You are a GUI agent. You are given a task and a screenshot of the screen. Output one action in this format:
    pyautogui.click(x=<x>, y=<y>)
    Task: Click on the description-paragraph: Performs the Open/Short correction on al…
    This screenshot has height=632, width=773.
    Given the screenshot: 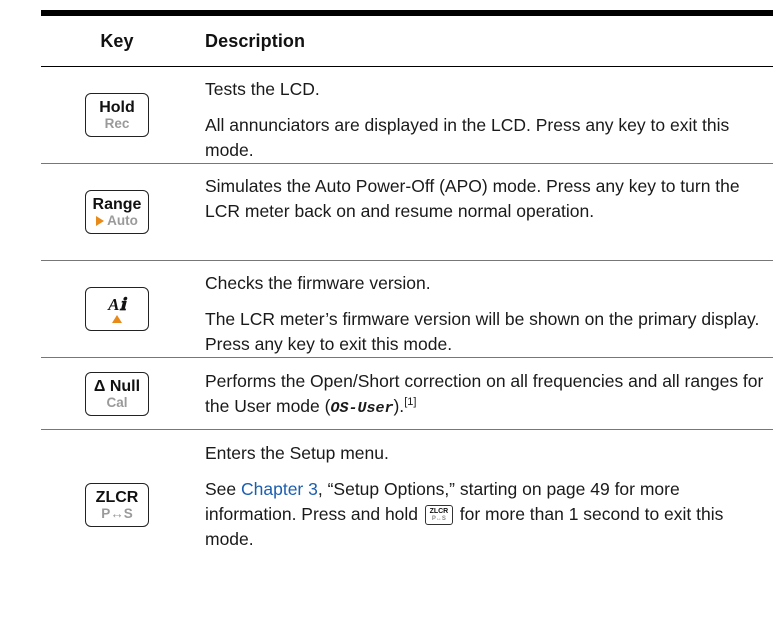 What is the action you would take?
    pyautogui.click(x=489, y=395)
    